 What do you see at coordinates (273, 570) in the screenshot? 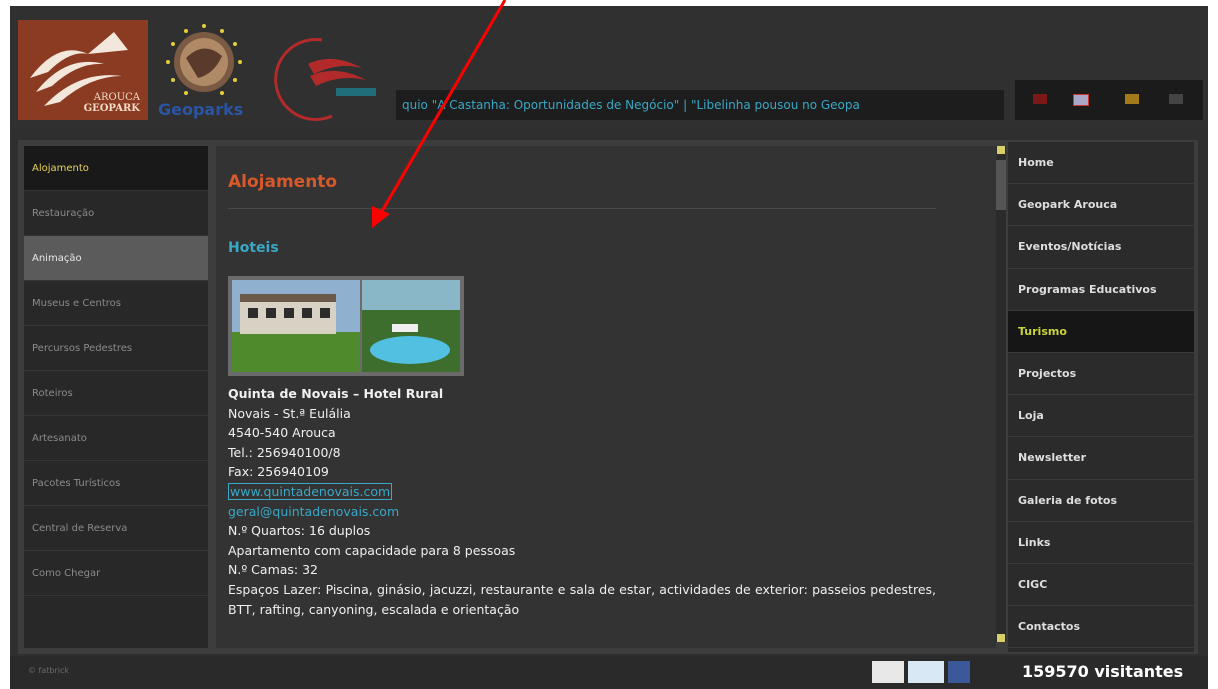
I see `hotel-beds: N.º Camas: 32` at bounding box center [273, 570].